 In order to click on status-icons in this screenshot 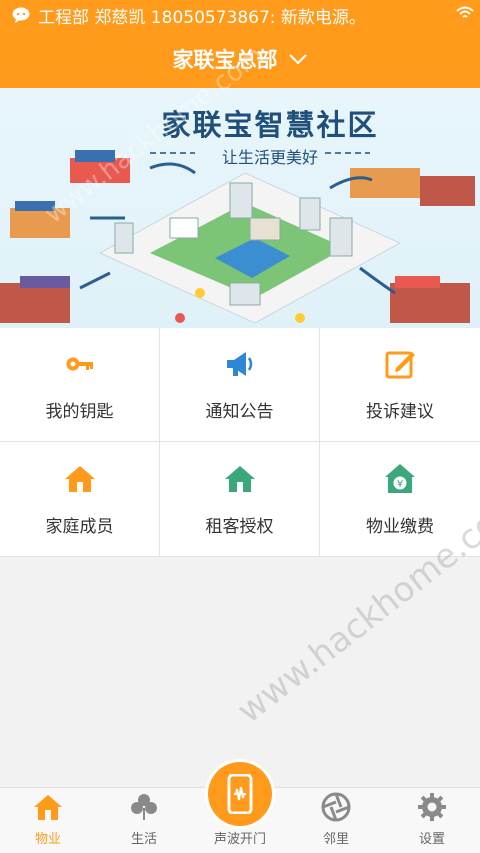, I will do `click(465, 14)`.